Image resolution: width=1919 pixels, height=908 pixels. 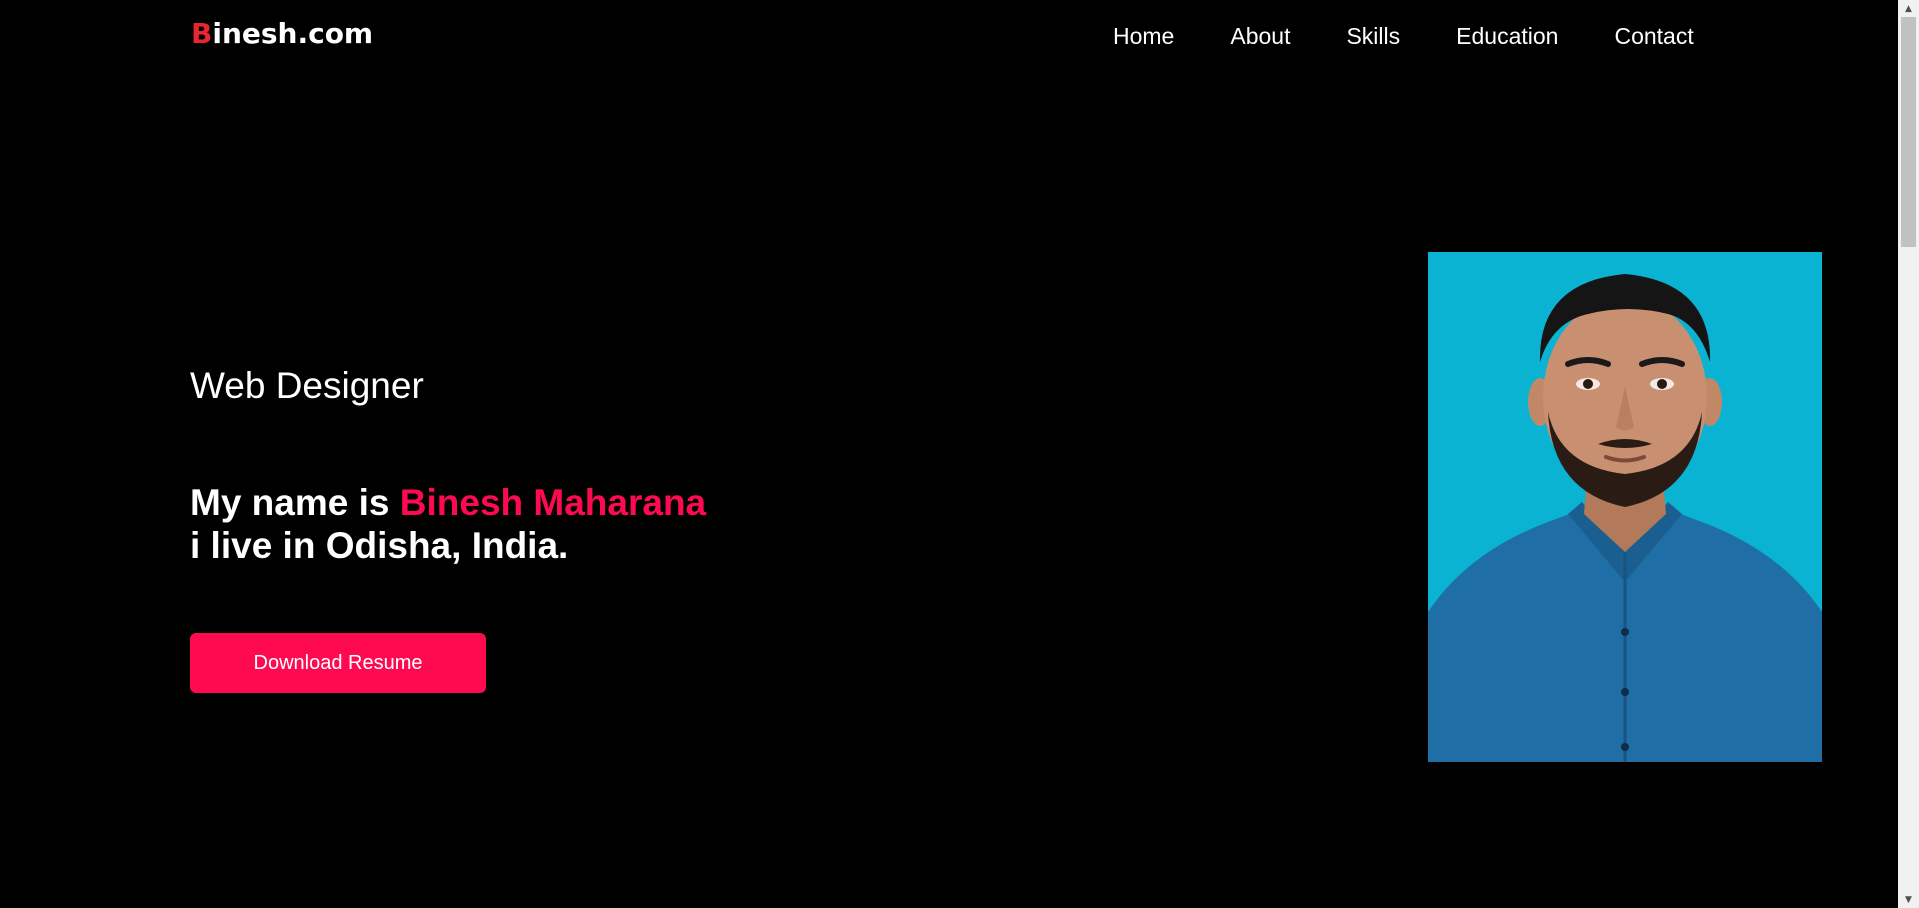 I want to click on hero-subtitle: Web Designer, so click(x=307, y=385).